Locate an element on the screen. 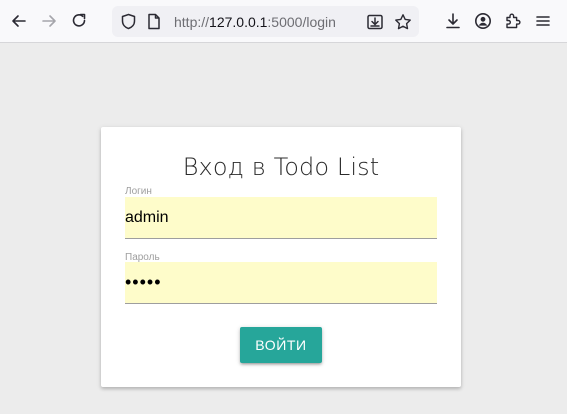  browser-toolbar: http://127.0.0.1:5000/login is located at coordinates (283, 21).